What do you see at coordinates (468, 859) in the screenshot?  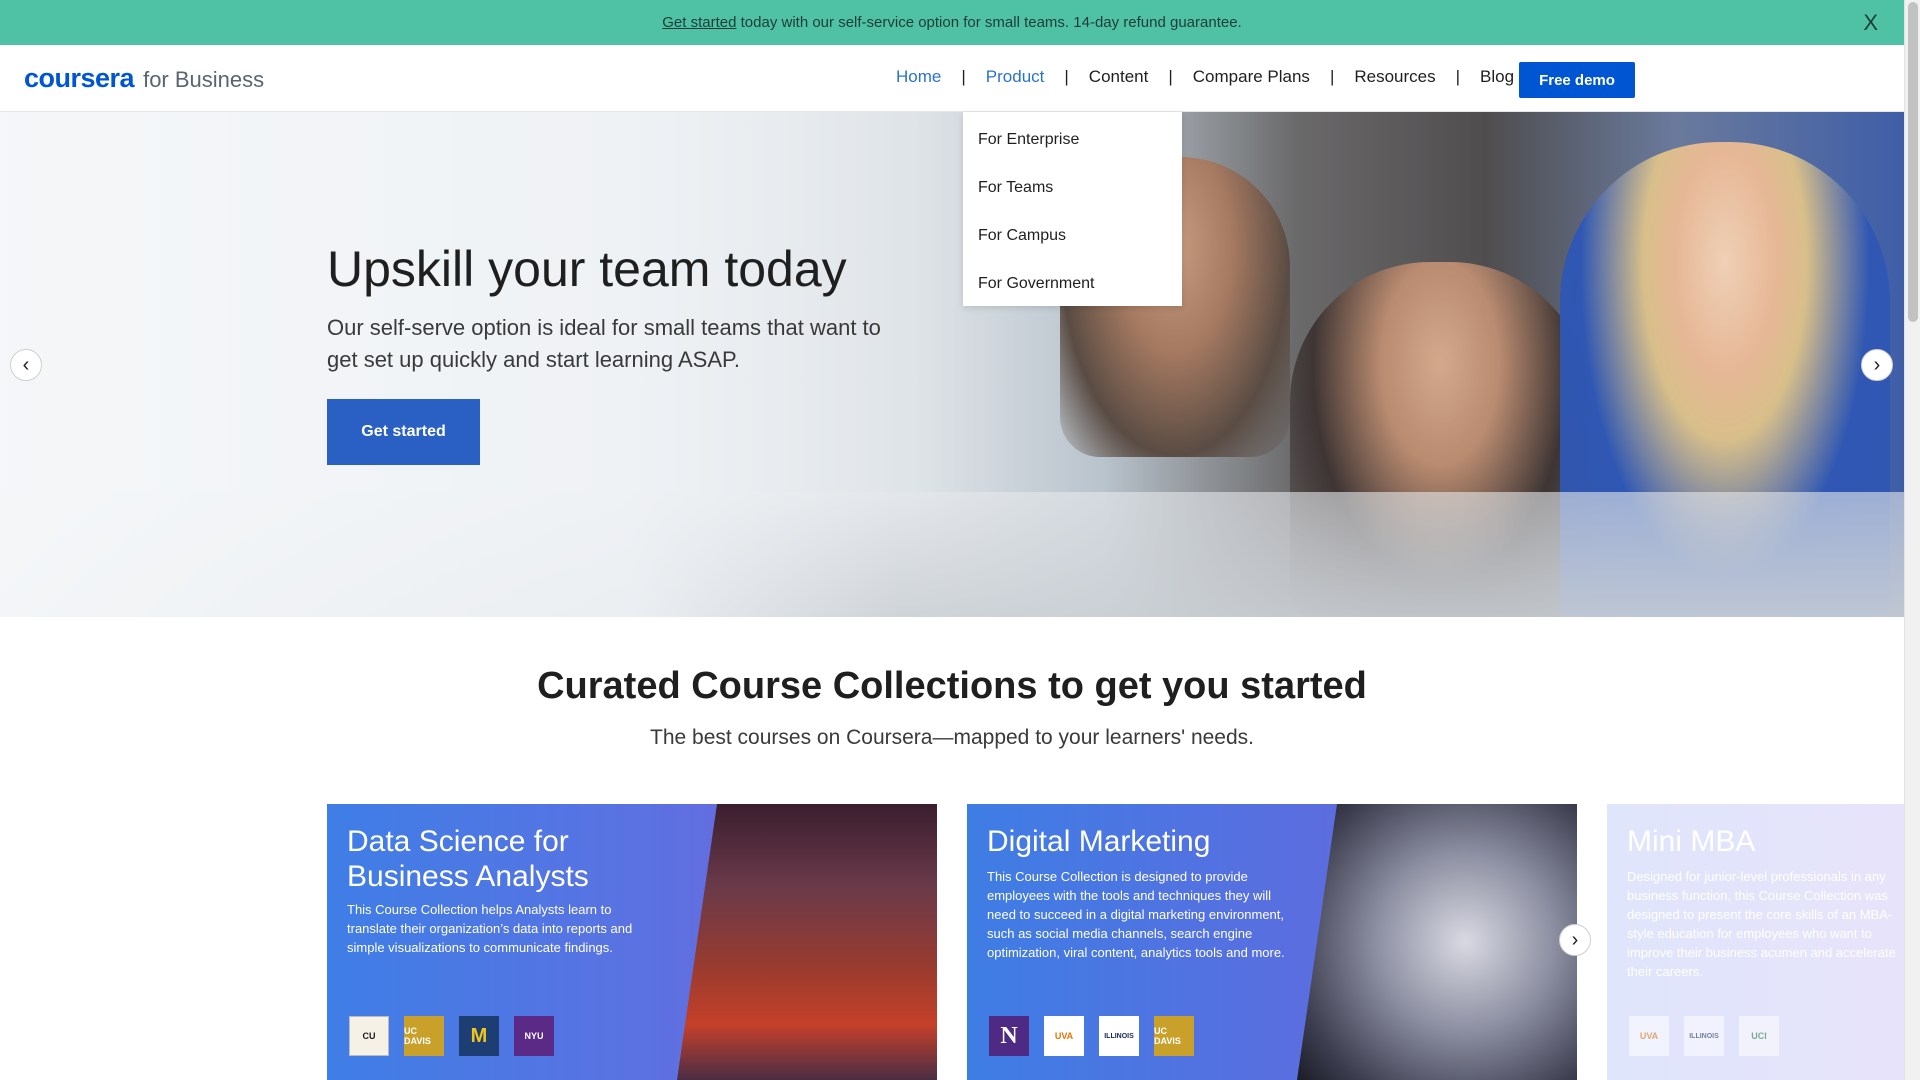 I see `card-title: Data Science for Business Analysts` at bounding box center [468, 859].